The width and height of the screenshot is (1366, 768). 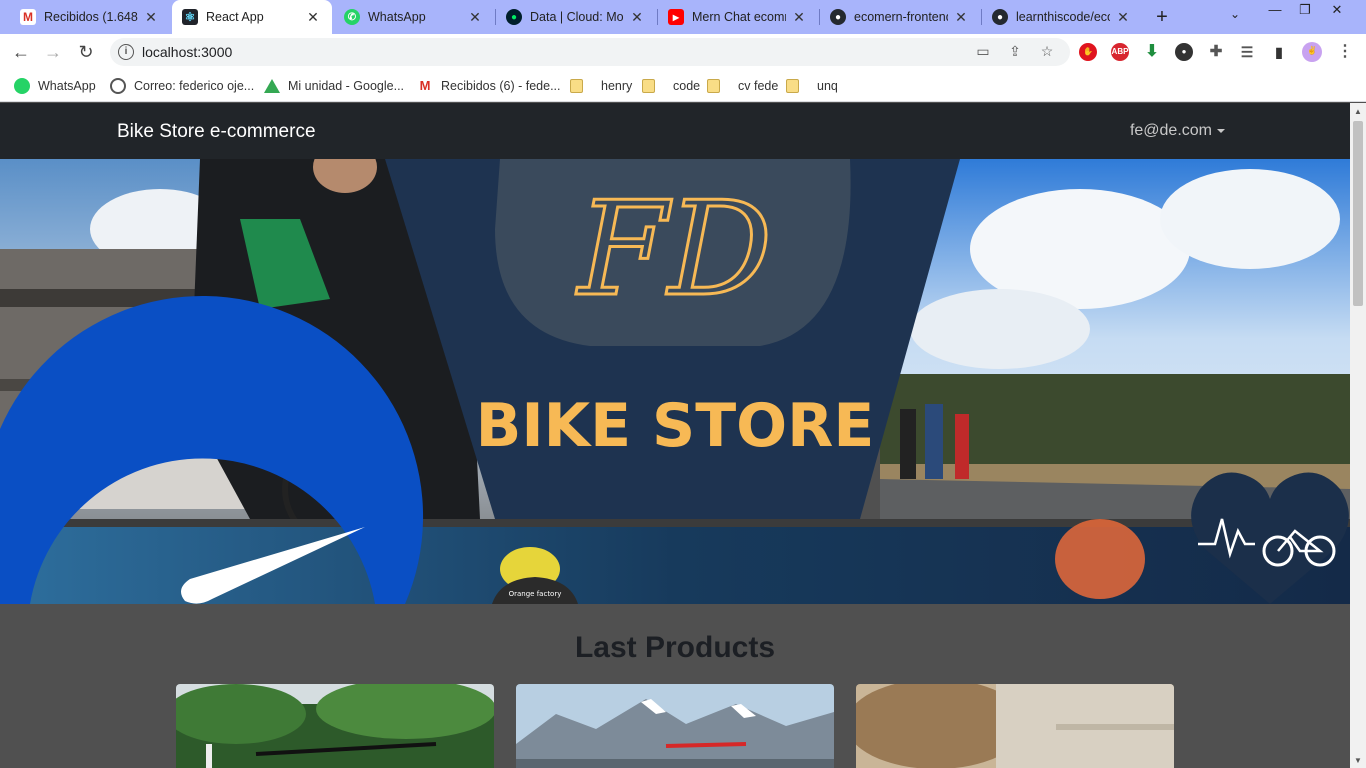 What do you see at coordinates (235, 17) in the screenshot?
I see `tab-title: React App` at bounding box center [235, 17].